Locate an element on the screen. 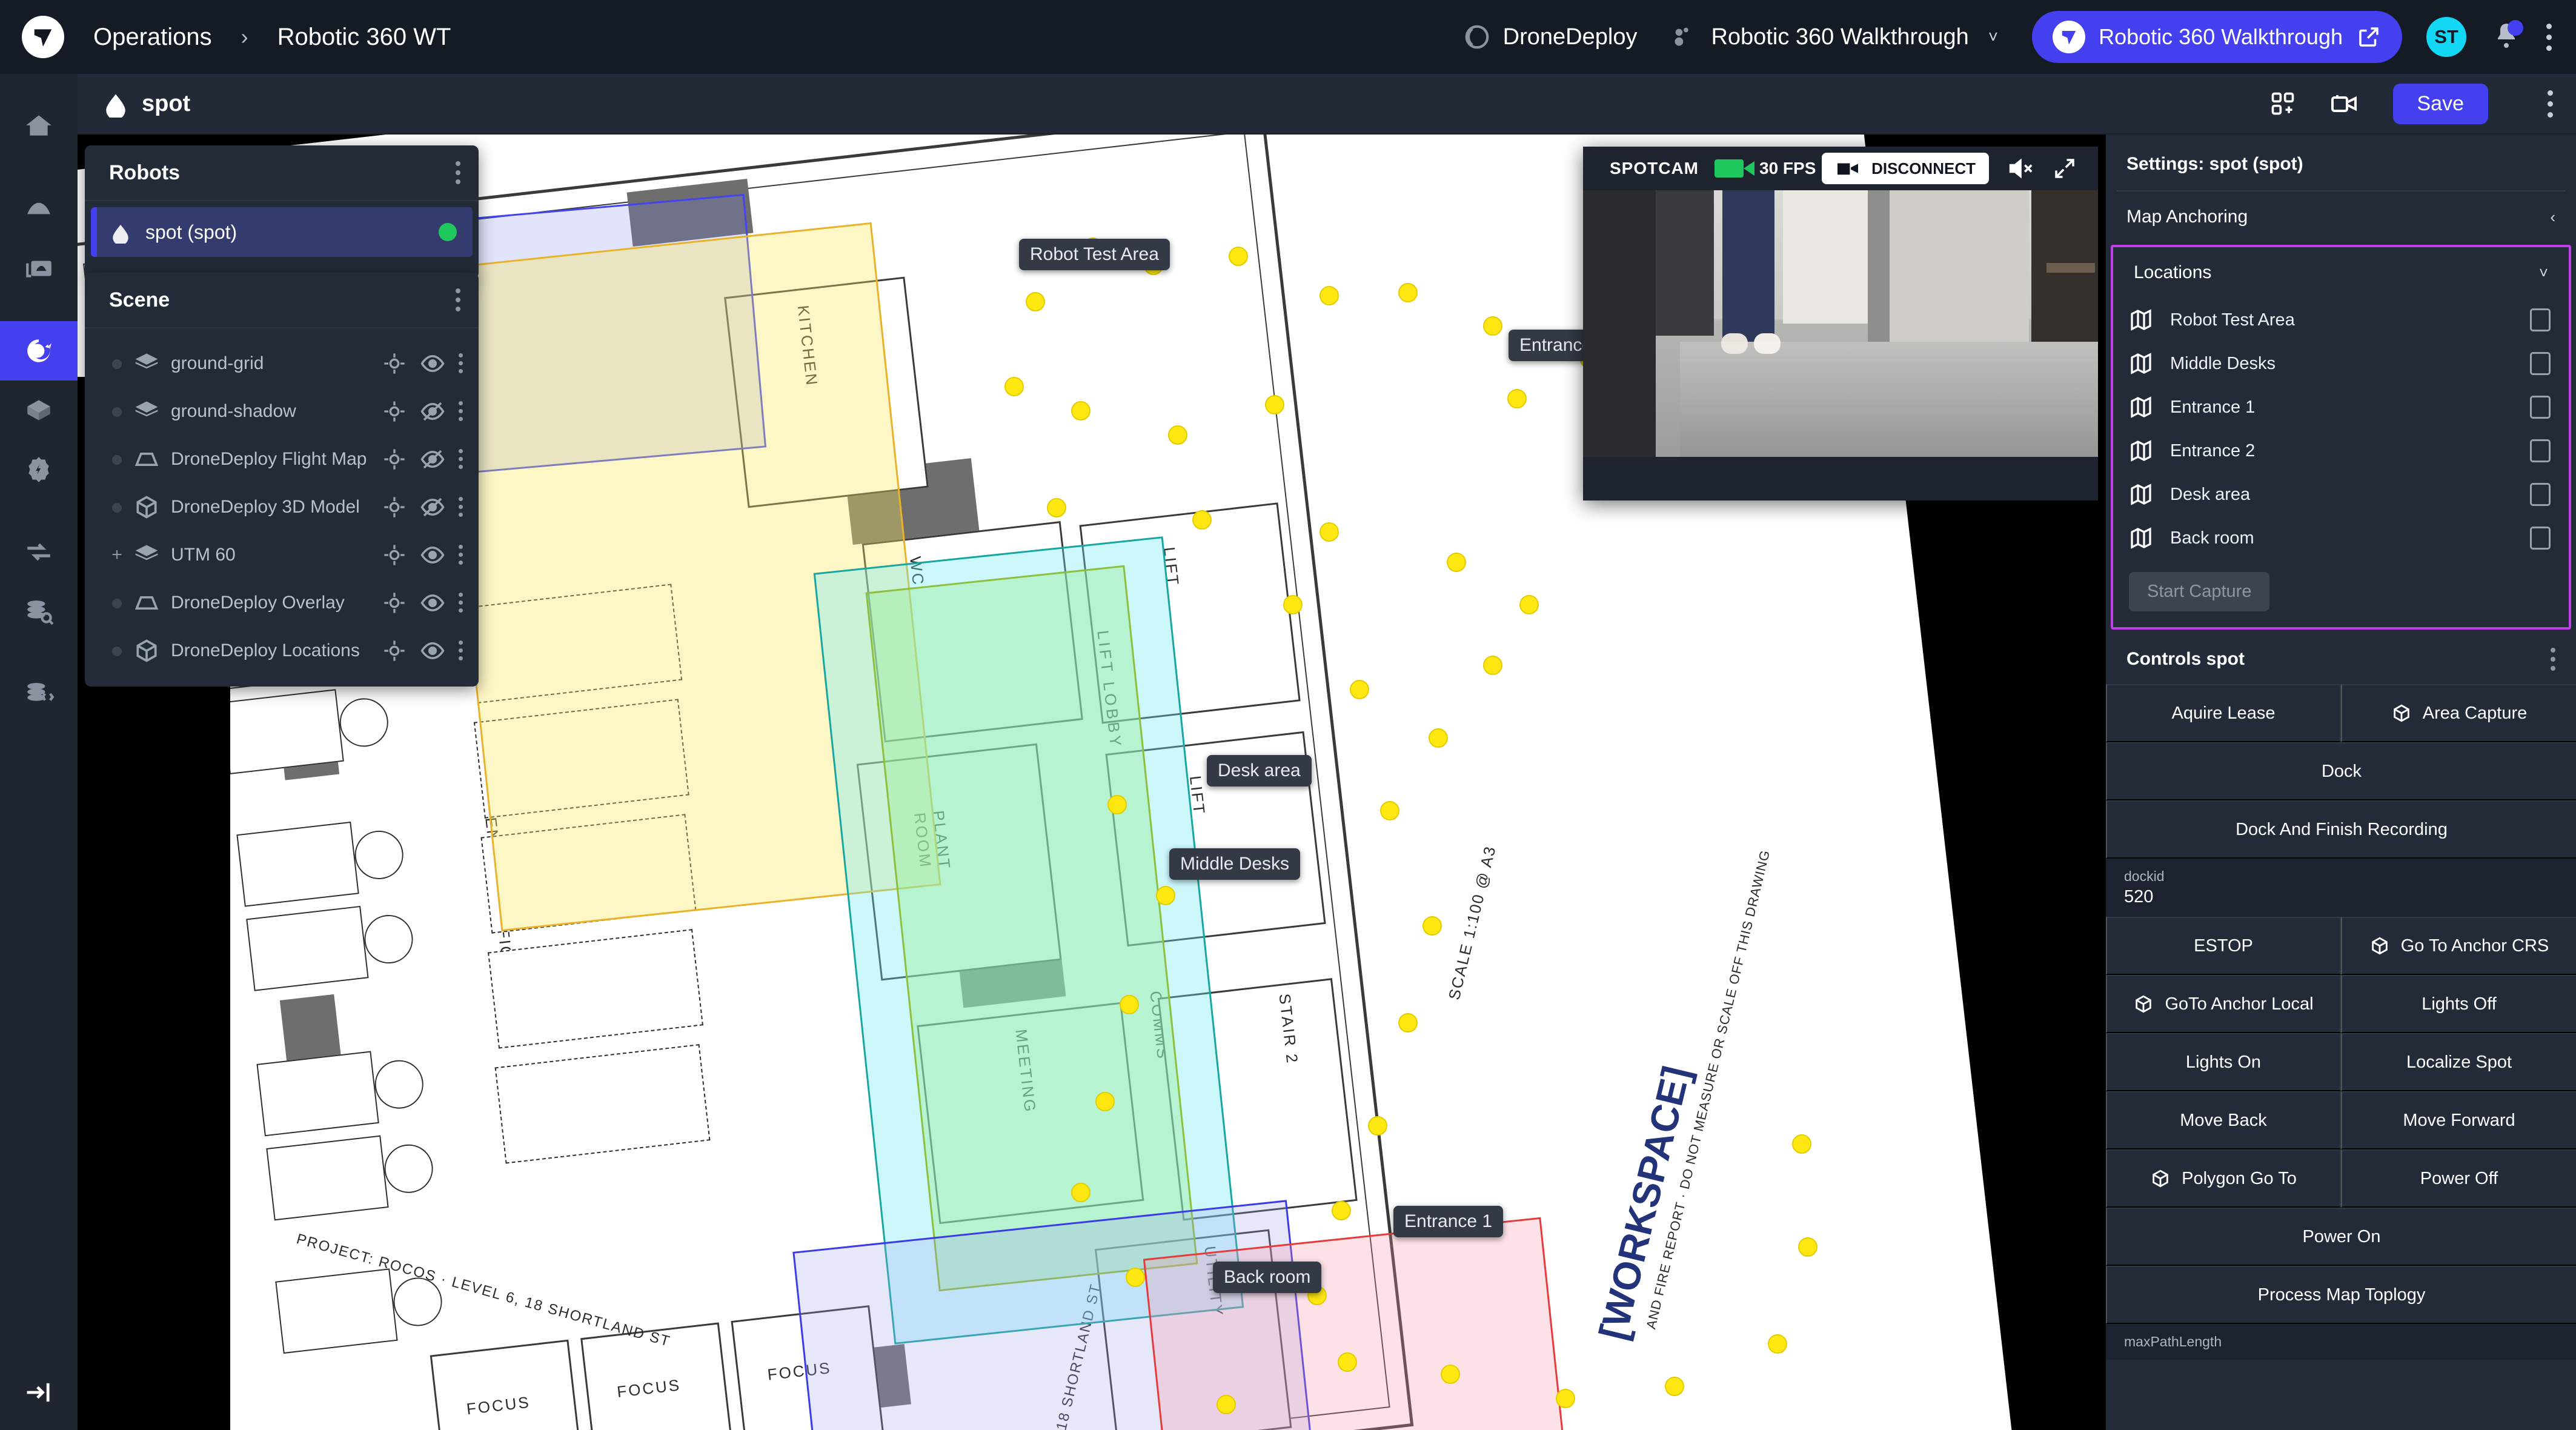  map-anchoring-section-header: Map Anchoring ‹ is located at coordinates (2341, 217).